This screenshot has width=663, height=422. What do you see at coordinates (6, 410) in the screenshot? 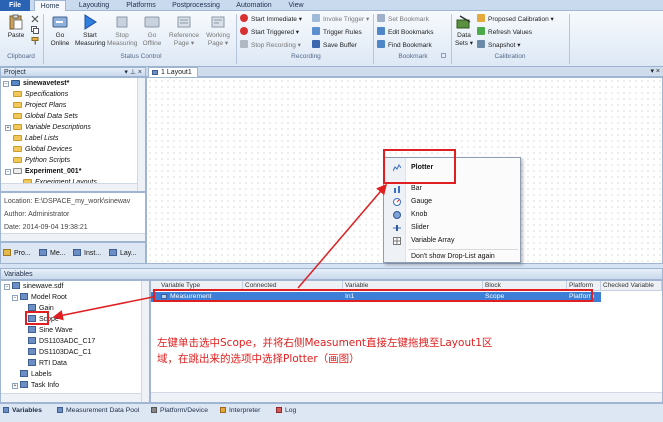
I see `variables-tab-icon` at bounding box center [6, 410].